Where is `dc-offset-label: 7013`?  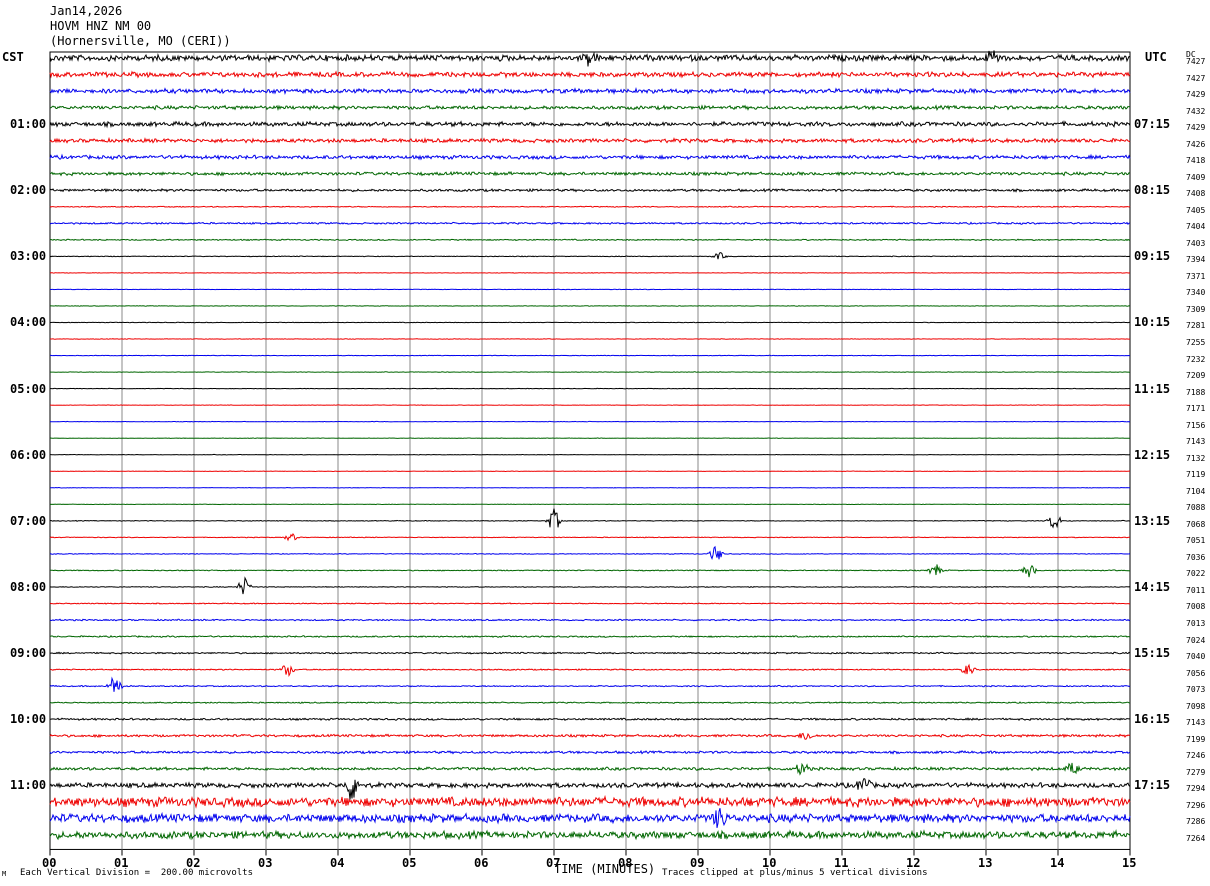 dc-offset-label: 7013 is located at coordinates (1196, 624).